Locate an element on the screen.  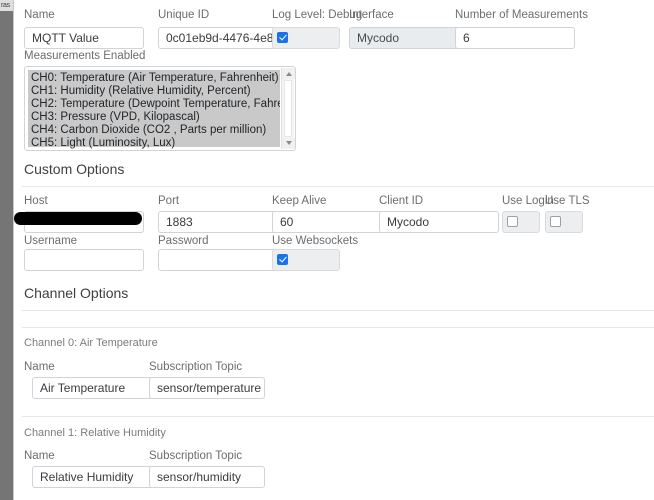
port-input: 1883 is located at coordinates (218, 222).